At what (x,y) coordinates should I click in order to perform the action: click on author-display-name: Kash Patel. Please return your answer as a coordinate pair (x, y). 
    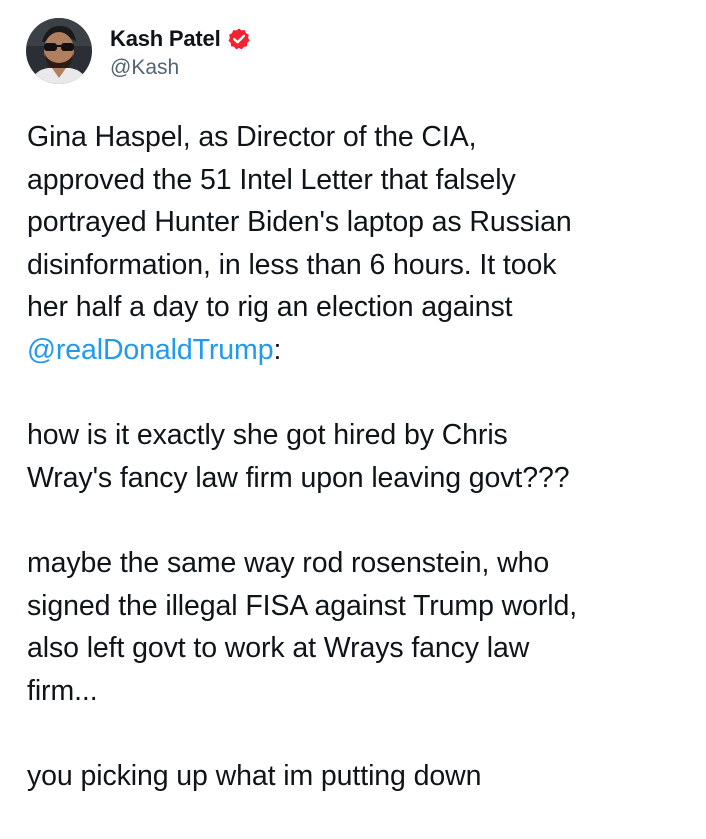
    Looking at the image, I should click on (165, 39).